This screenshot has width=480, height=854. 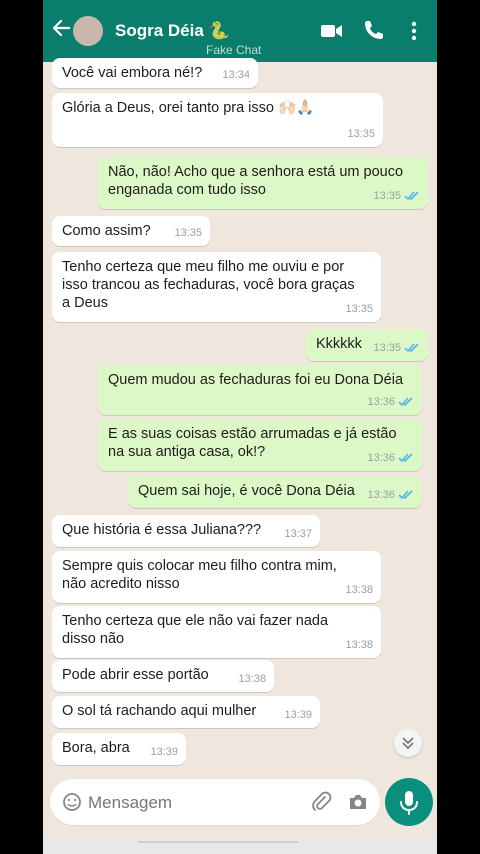 I want to click on gesture-bar, so click(x=240, y=845).